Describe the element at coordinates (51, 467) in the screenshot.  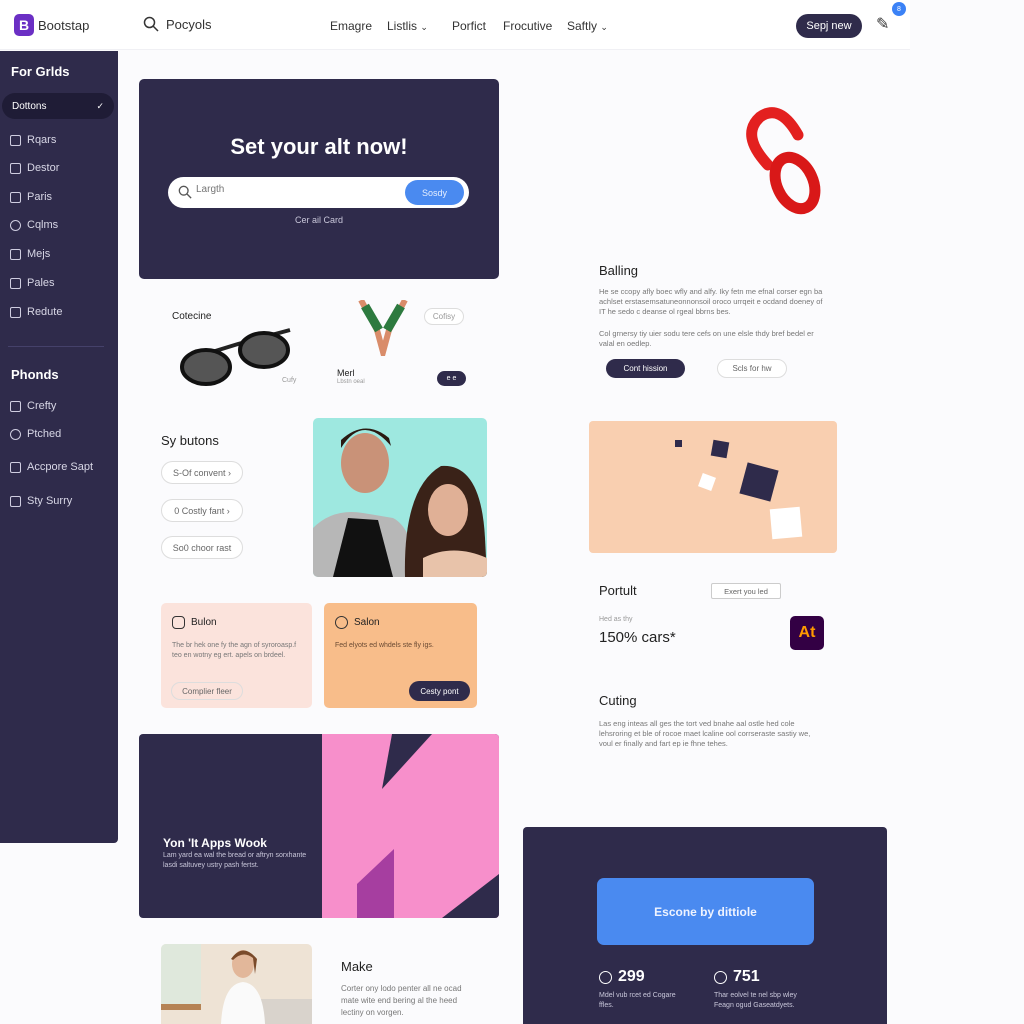
I see `sidebar-item-10: Accpore Sapt` at that location.